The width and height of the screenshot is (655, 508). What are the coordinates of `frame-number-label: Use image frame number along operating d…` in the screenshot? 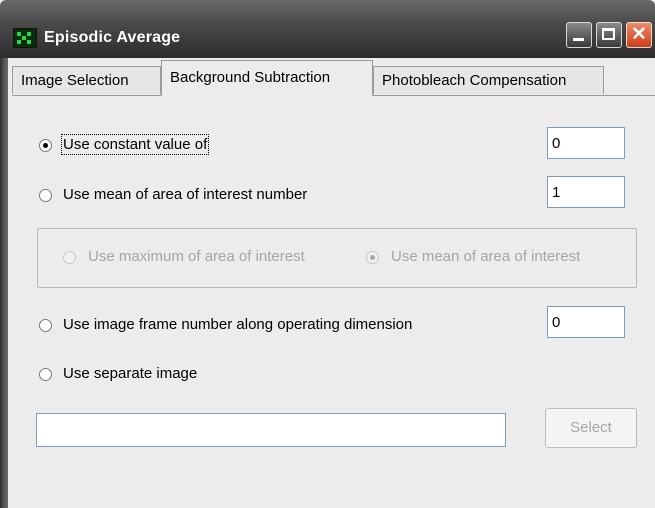 It's located at (237, 324).